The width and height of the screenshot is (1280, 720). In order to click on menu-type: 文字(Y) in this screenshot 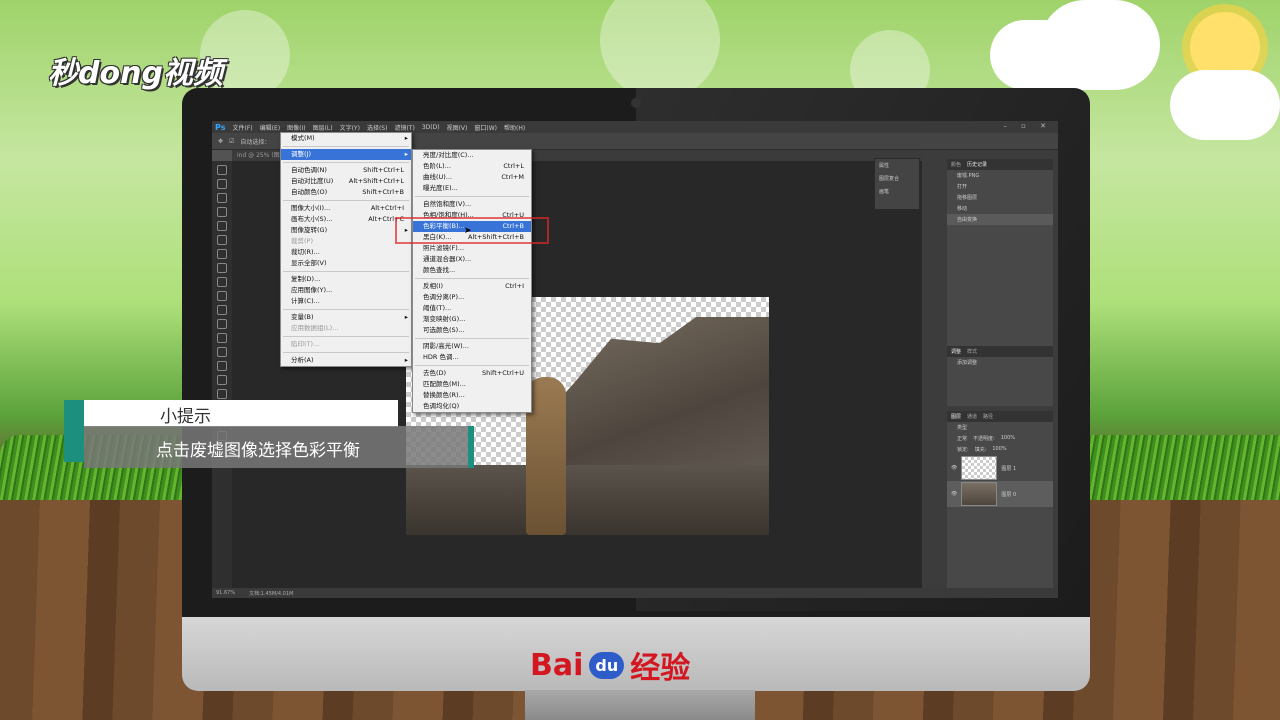, I will do `click(350, 127)`.